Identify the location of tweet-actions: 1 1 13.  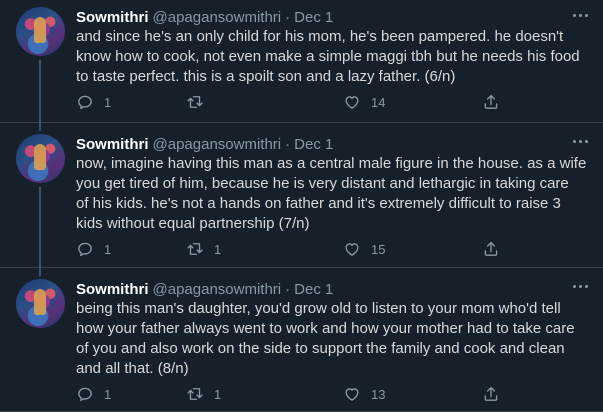
(296, 394).